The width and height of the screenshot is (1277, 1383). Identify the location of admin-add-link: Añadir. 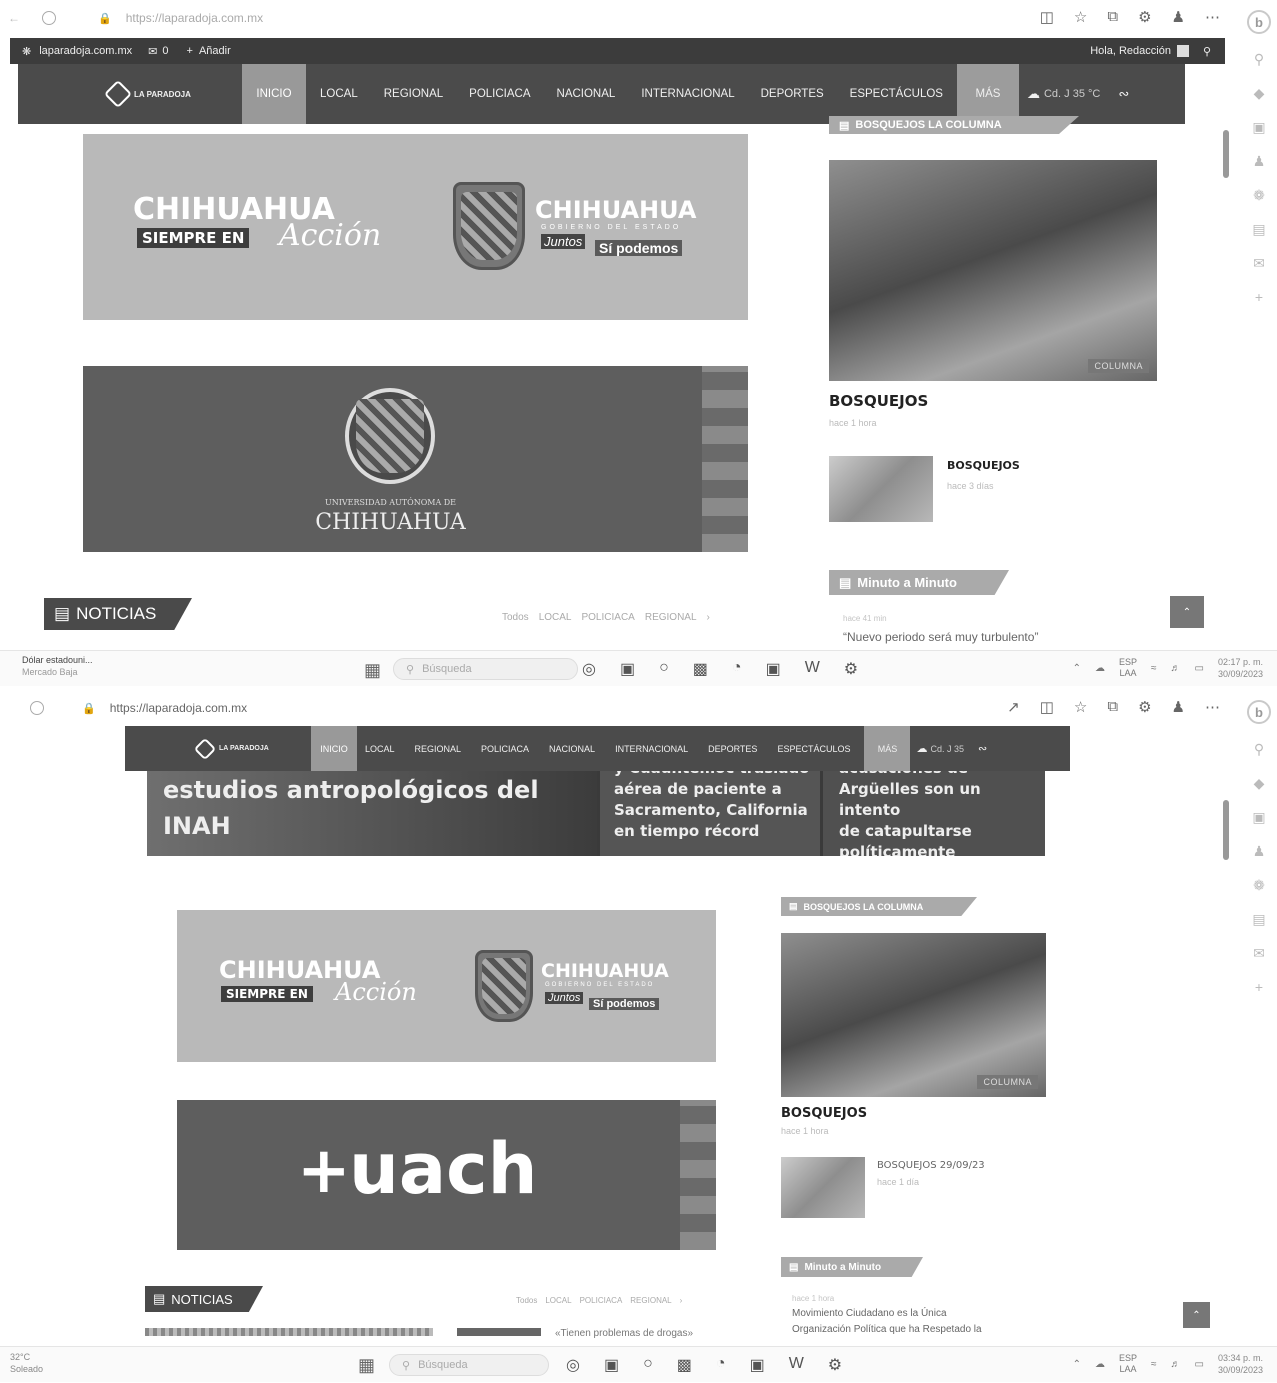
(215, 51).